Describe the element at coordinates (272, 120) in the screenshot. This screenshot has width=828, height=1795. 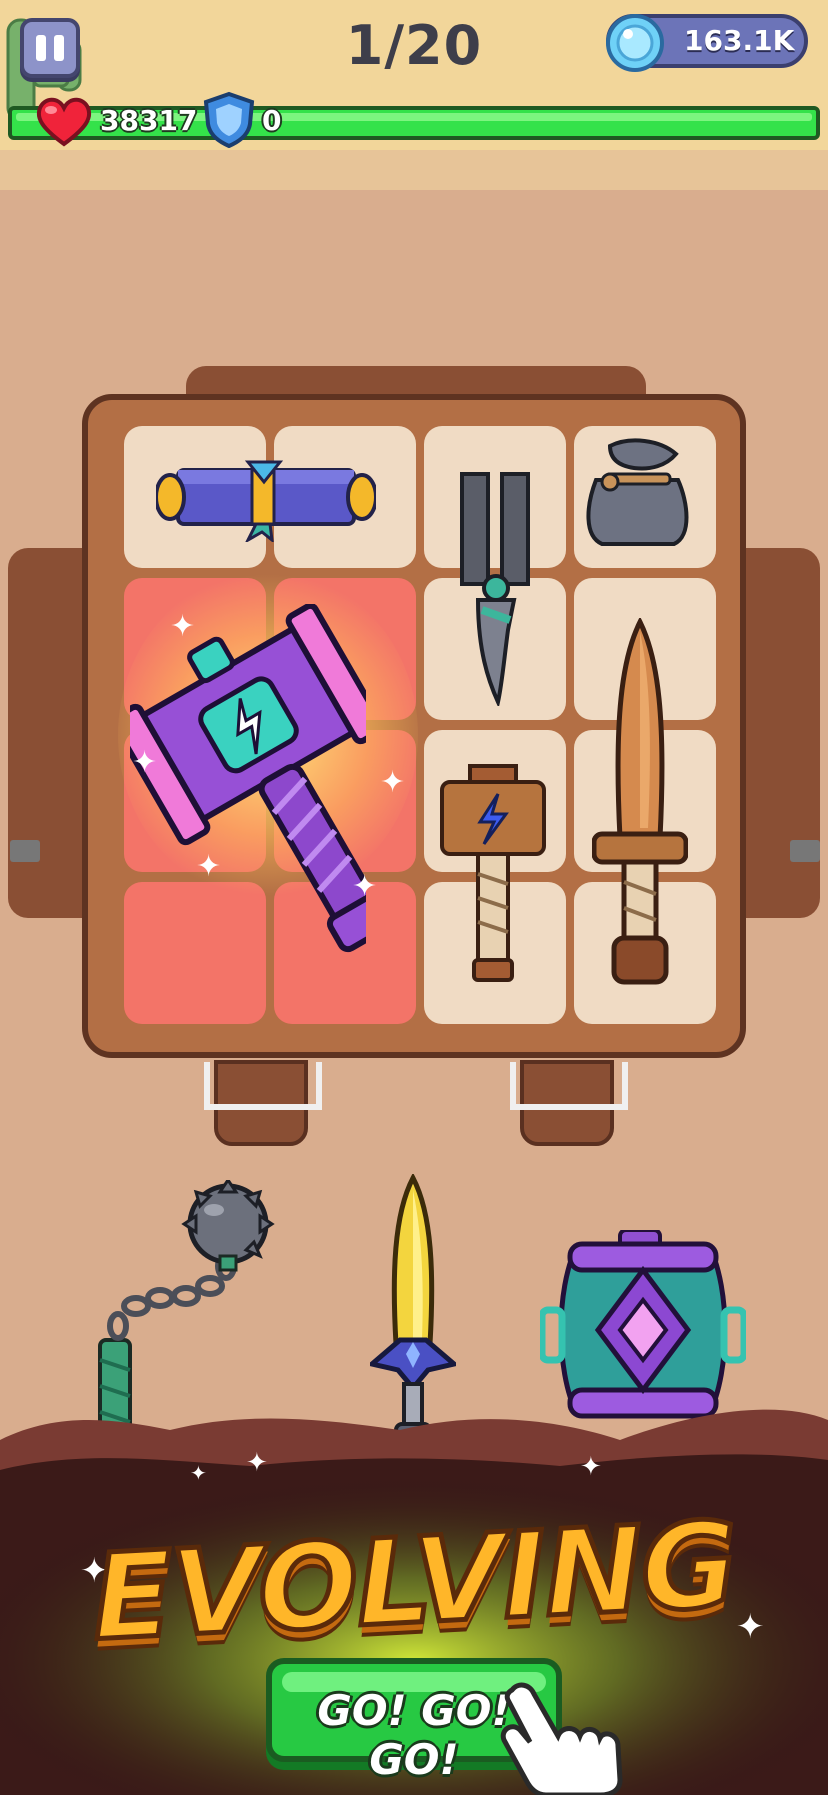
I see `shield-value: 0` at that location.